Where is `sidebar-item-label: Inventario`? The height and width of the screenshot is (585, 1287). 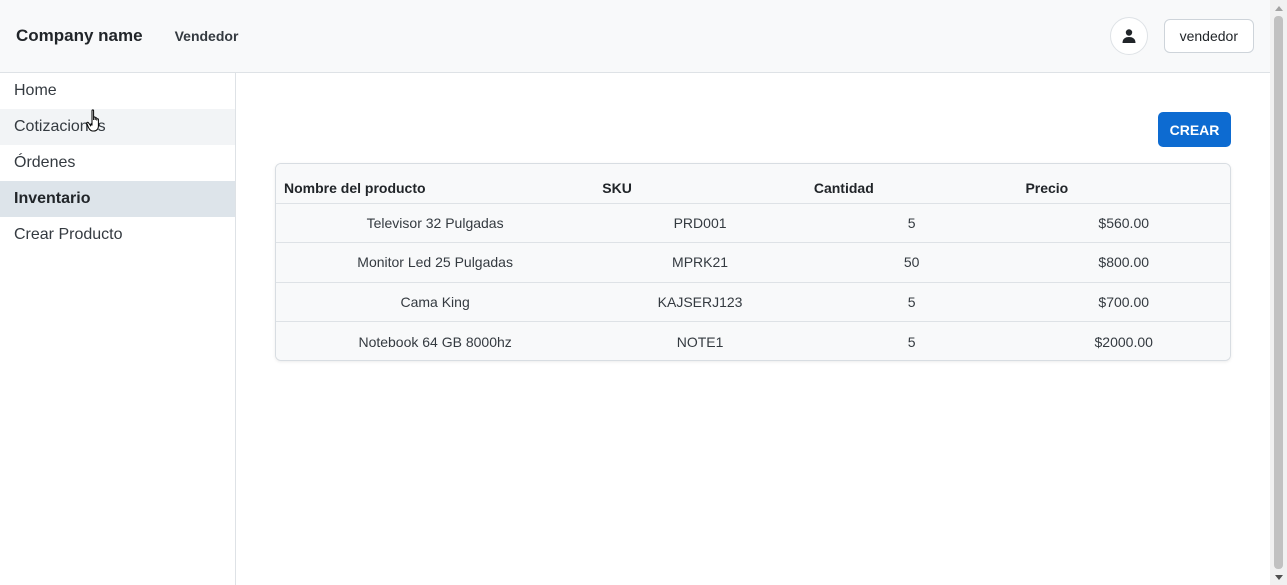 sidebar-item-label: Inventario is located at coordinates (52, 198).